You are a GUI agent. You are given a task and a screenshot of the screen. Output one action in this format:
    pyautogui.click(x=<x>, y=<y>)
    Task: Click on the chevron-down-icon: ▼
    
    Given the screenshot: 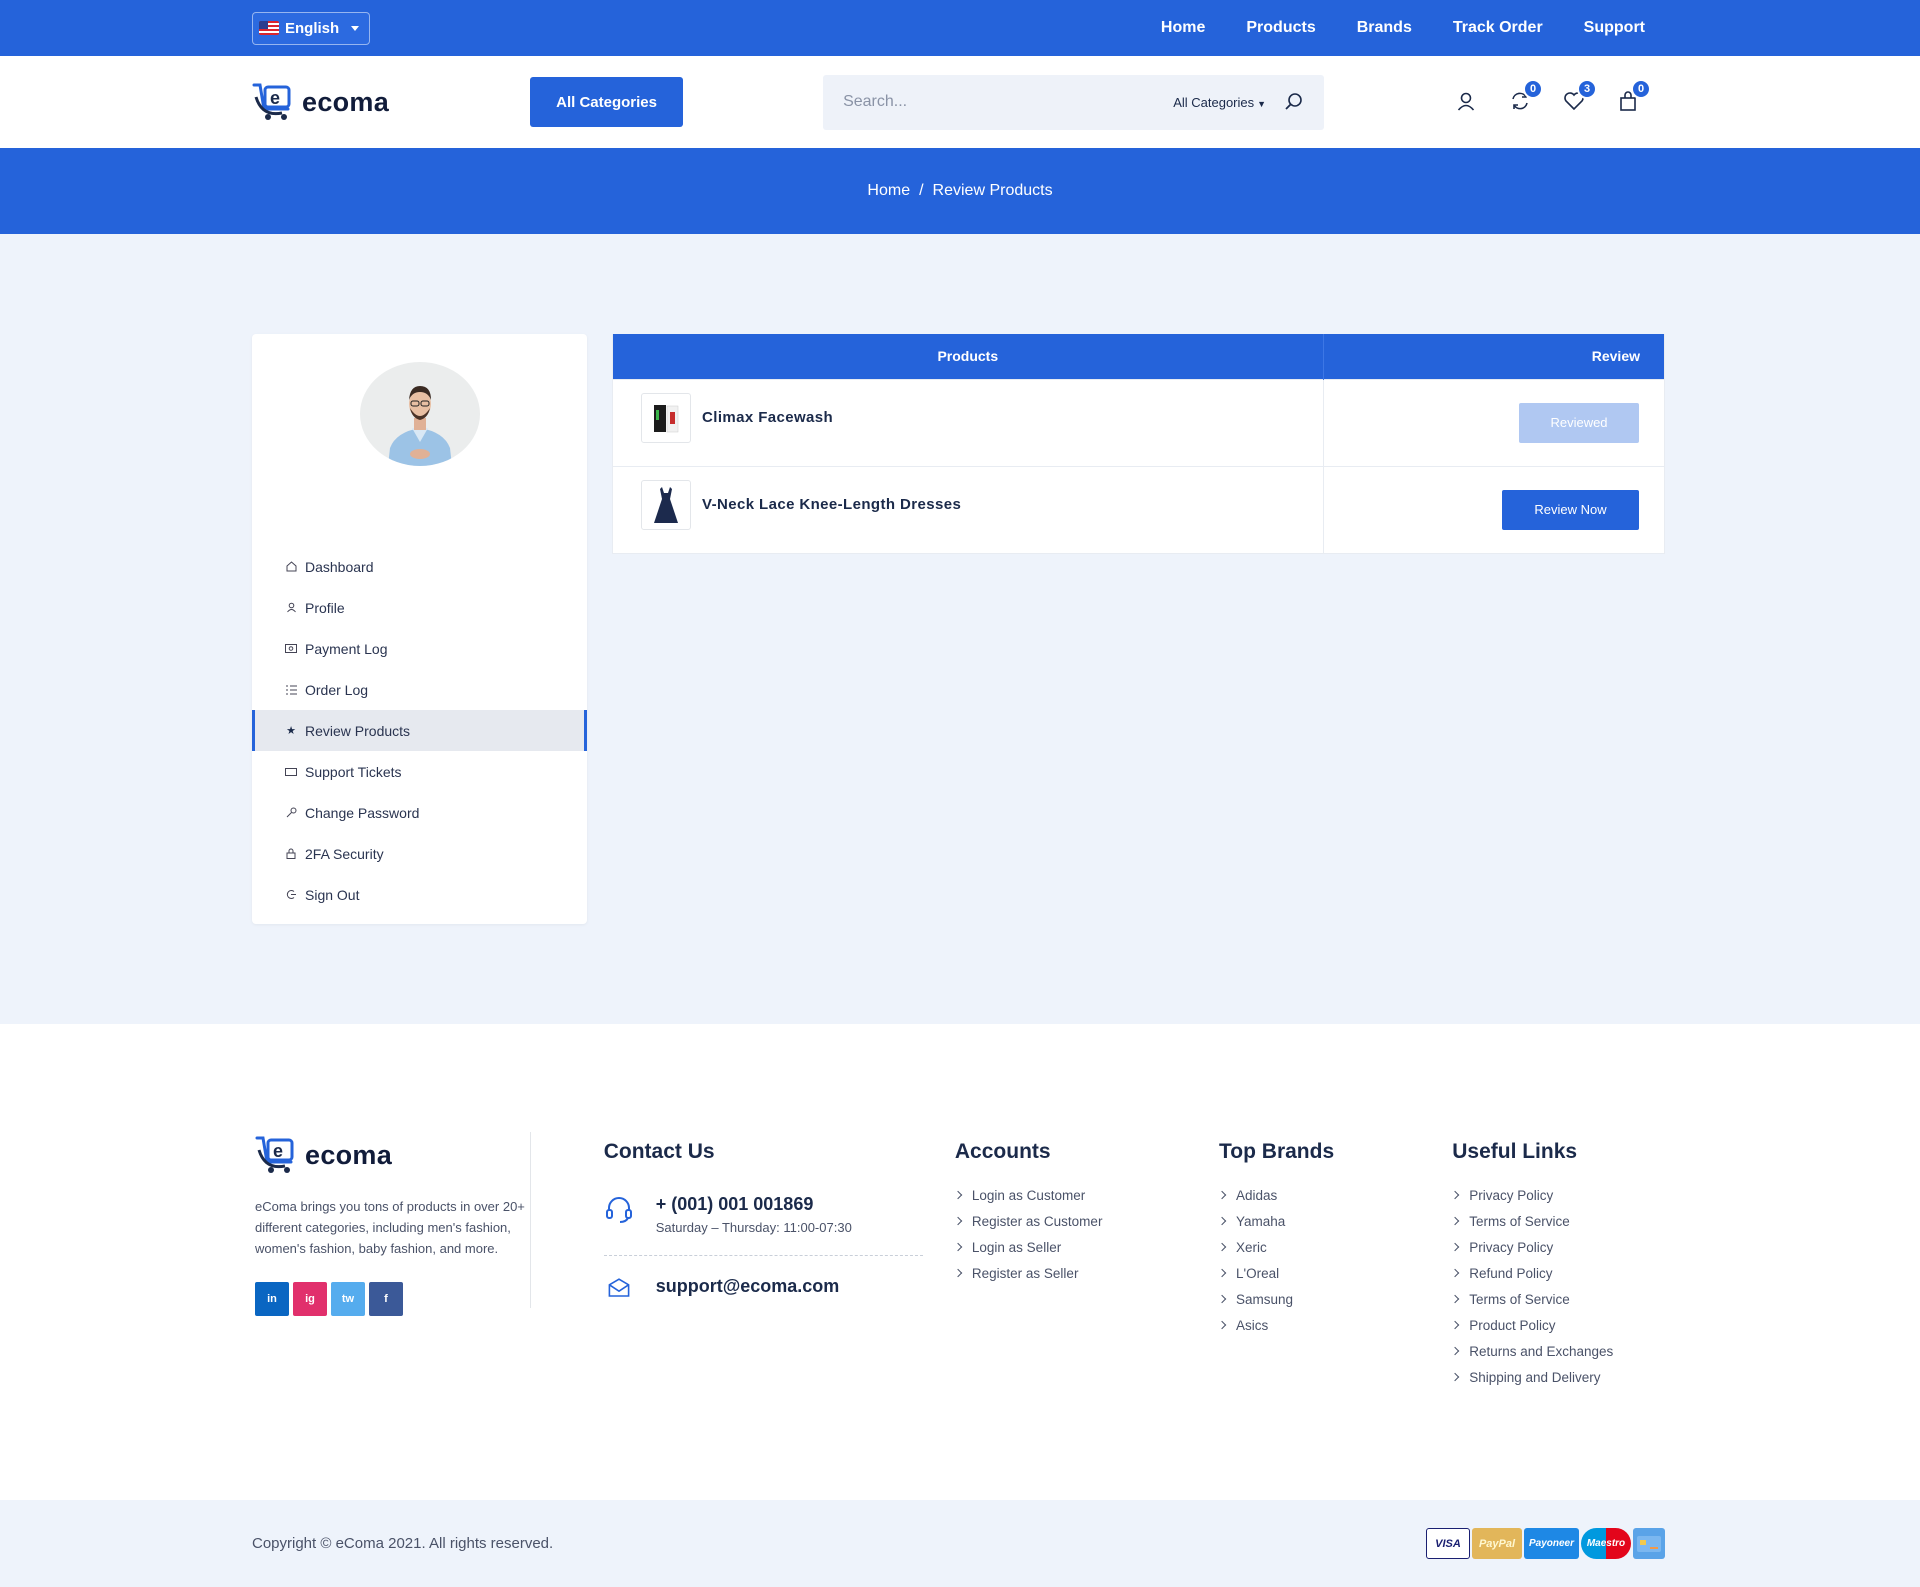 What is the action you would take?
    pyautogui.click(x=1262, y=103)
    